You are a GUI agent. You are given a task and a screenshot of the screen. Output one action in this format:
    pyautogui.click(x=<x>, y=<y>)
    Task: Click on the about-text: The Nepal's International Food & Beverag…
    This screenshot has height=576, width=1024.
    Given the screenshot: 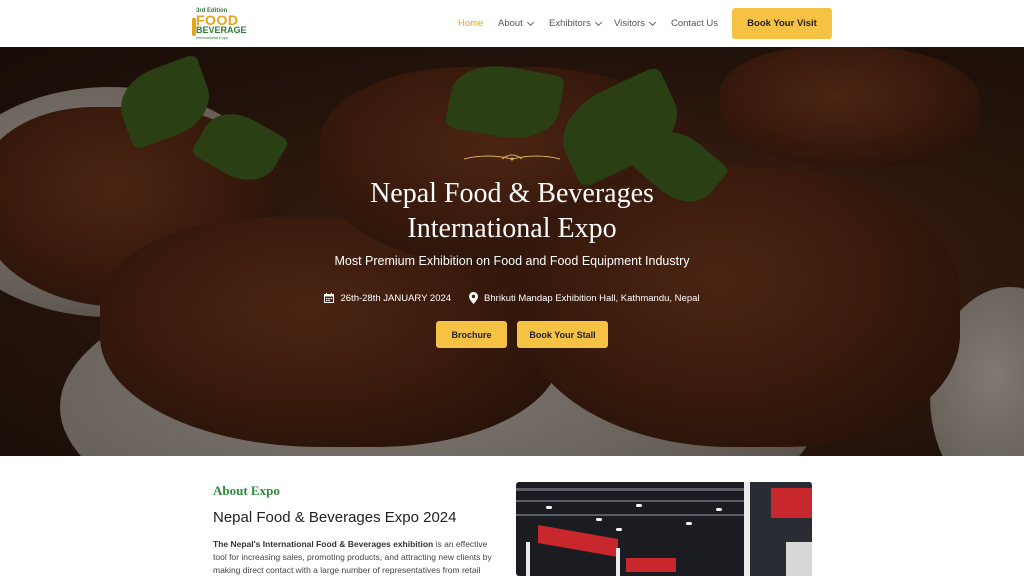 What is the action you would take?
    pyautogui.click(x=358, y=557)
    